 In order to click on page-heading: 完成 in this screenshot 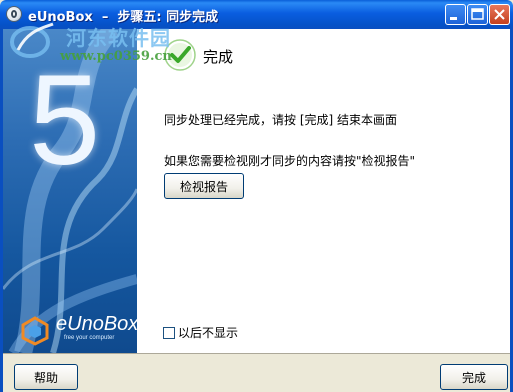, I will do `click(218, 57)`.